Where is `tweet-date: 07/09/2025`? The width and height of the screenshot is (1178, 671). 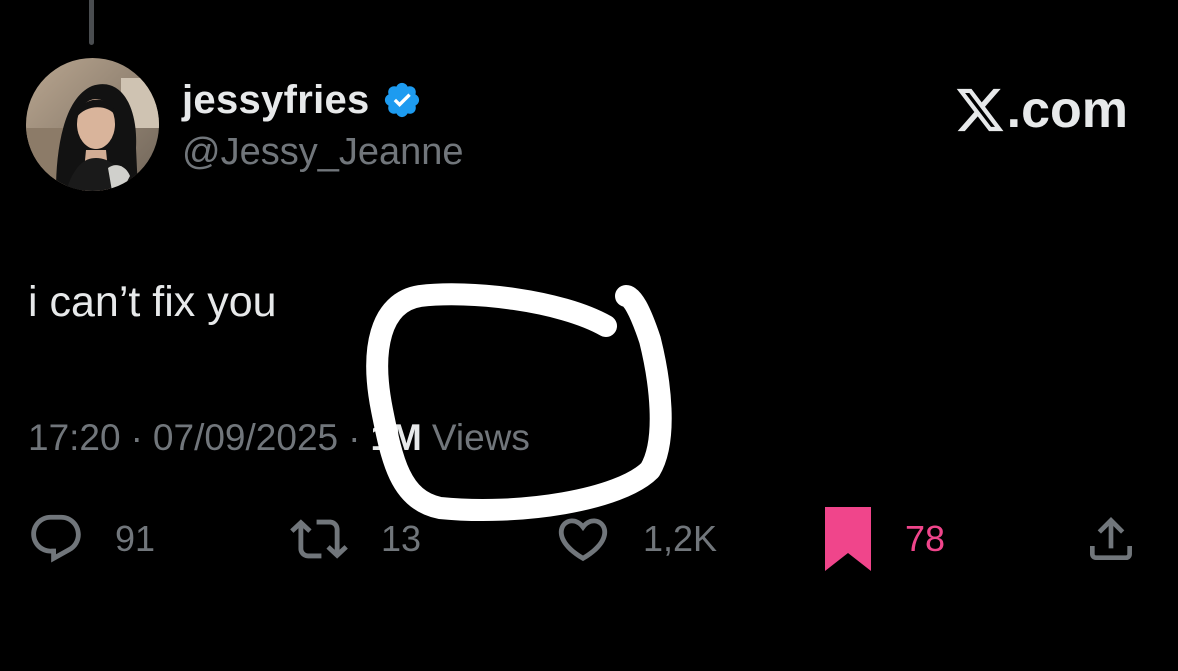
tweet-date: 07/09/2025 is located at coordinates (245, 438).